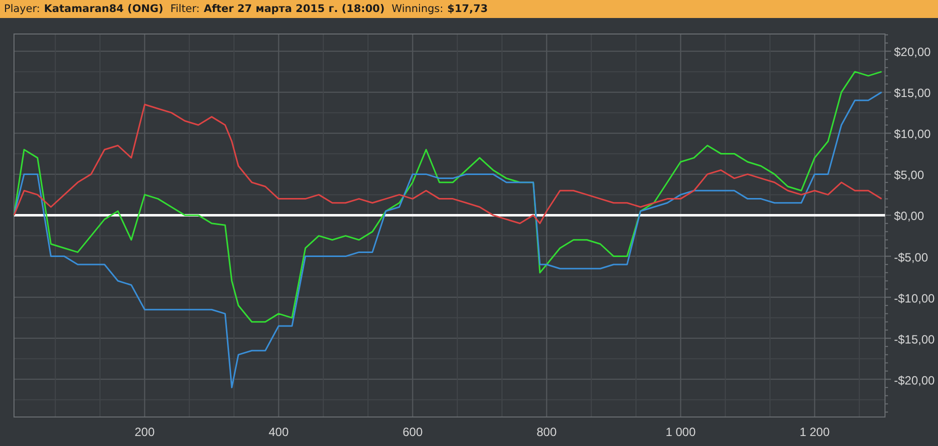 The height and width of the screenshot is (446, 938). Describe the element at coordinates (412, 432) in the screenshot. I see `x-axis-label: 600` at that location.